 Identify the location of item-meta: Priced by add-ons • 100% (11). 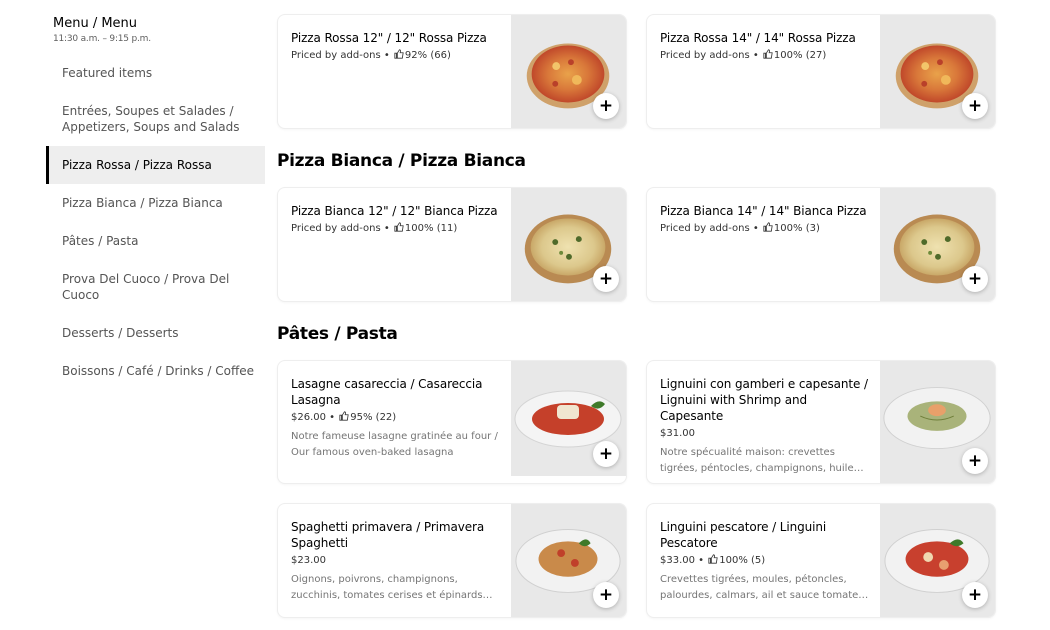
(397, 229).